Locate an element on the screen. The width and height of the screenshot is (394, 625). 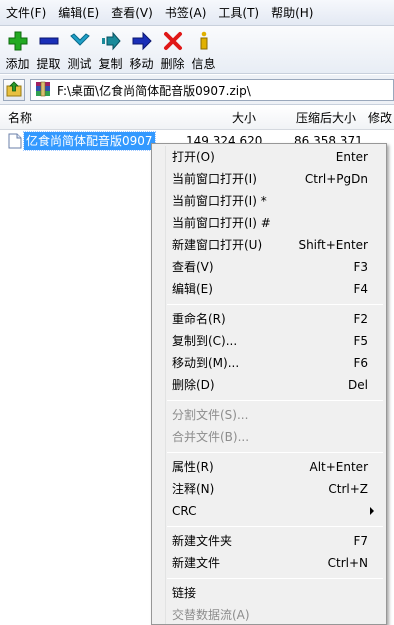
test-label: 测试 is located at coordinates (79, 64).